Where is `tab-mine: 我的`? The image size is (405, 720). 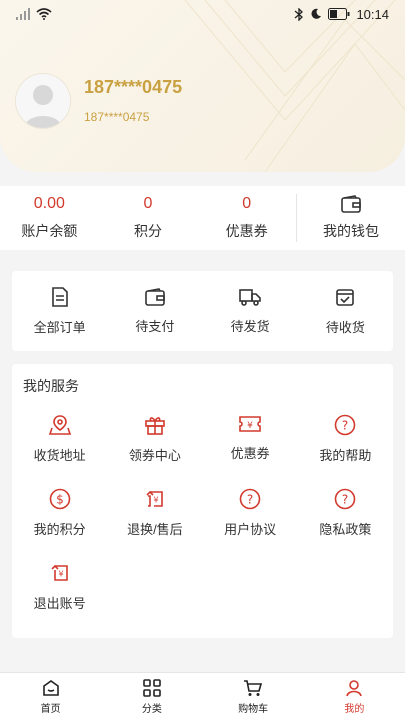 tab-mine: 我的 is located at coordinates (354, 696).